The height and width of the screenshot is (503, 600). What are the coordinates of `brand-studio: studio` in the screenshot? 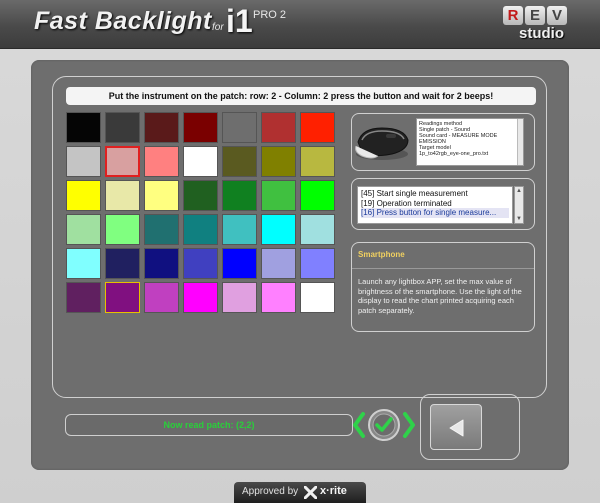 It's located at (541, 33).